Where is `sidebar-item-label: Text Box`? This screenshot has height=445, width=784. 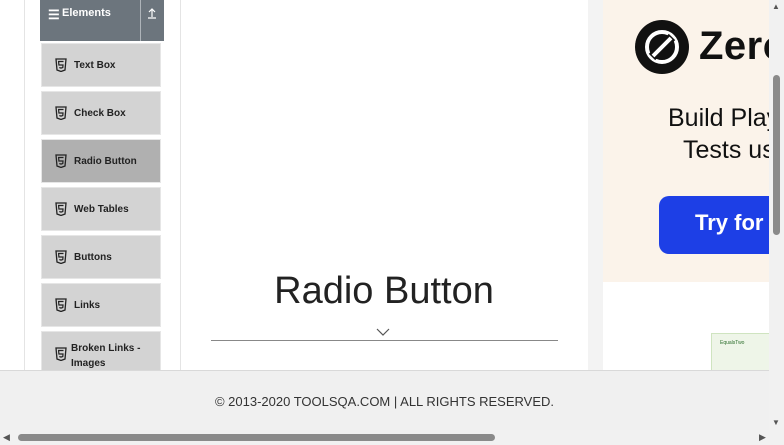 sidebar-item-label: Text Box is located at coordinates (95, 65).